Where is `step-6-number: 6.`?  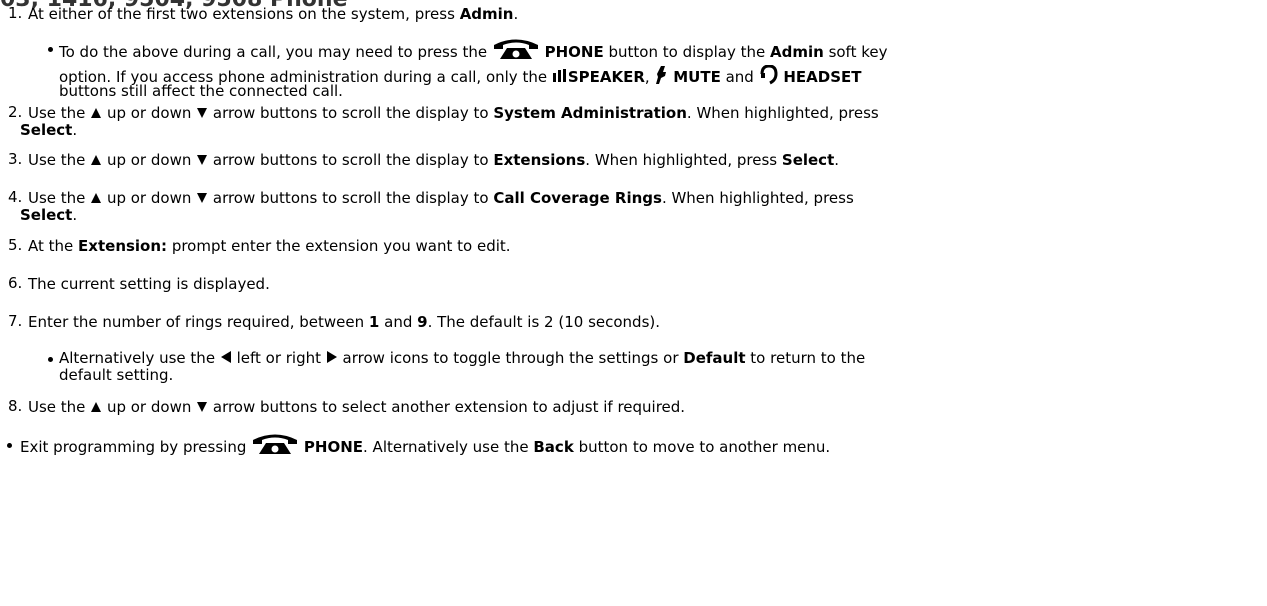
step-6-number: 6. is located at coordinates (15, 283).